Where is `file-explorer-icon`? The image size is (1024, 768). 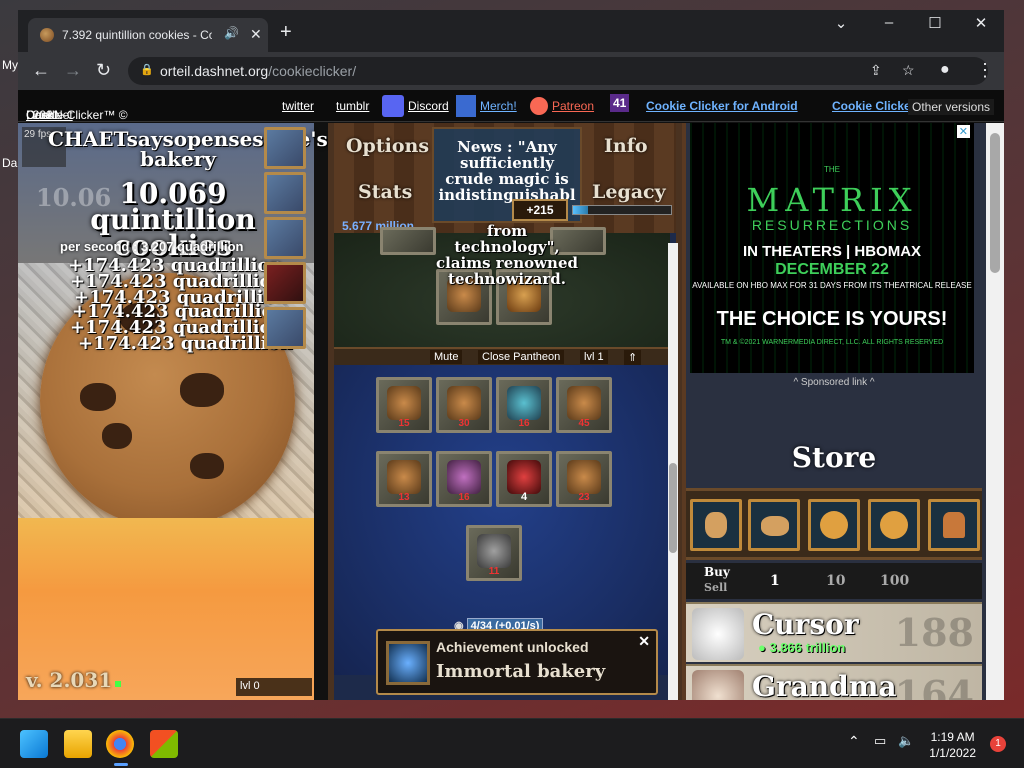
file-explorer-icon is located at coordinates (78, 744).